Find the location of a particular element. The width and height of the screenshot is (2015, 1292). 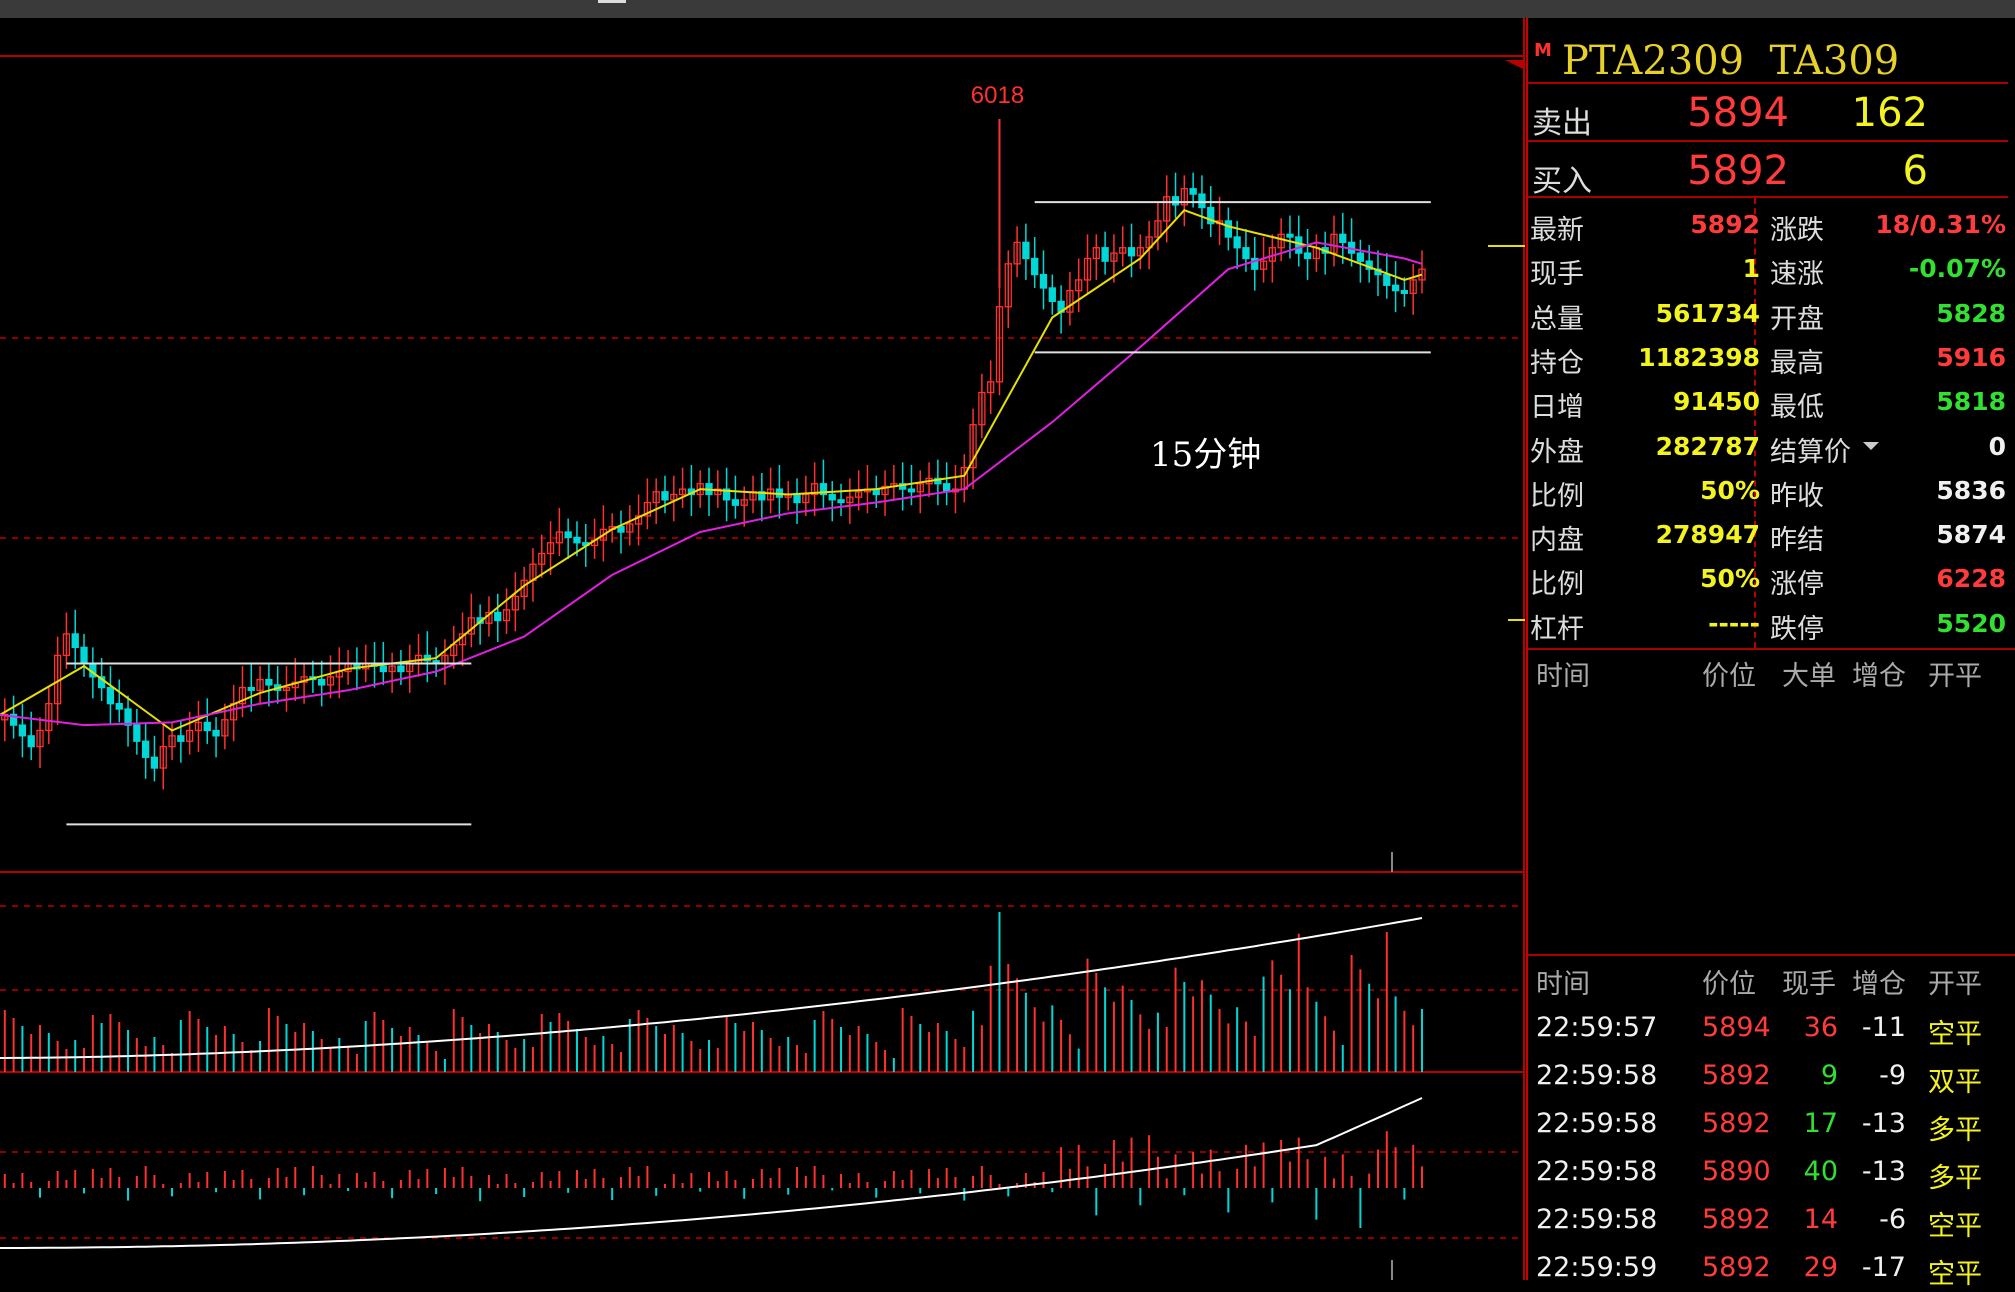

stat-value: 1 is located at coordinates (1751, 269).